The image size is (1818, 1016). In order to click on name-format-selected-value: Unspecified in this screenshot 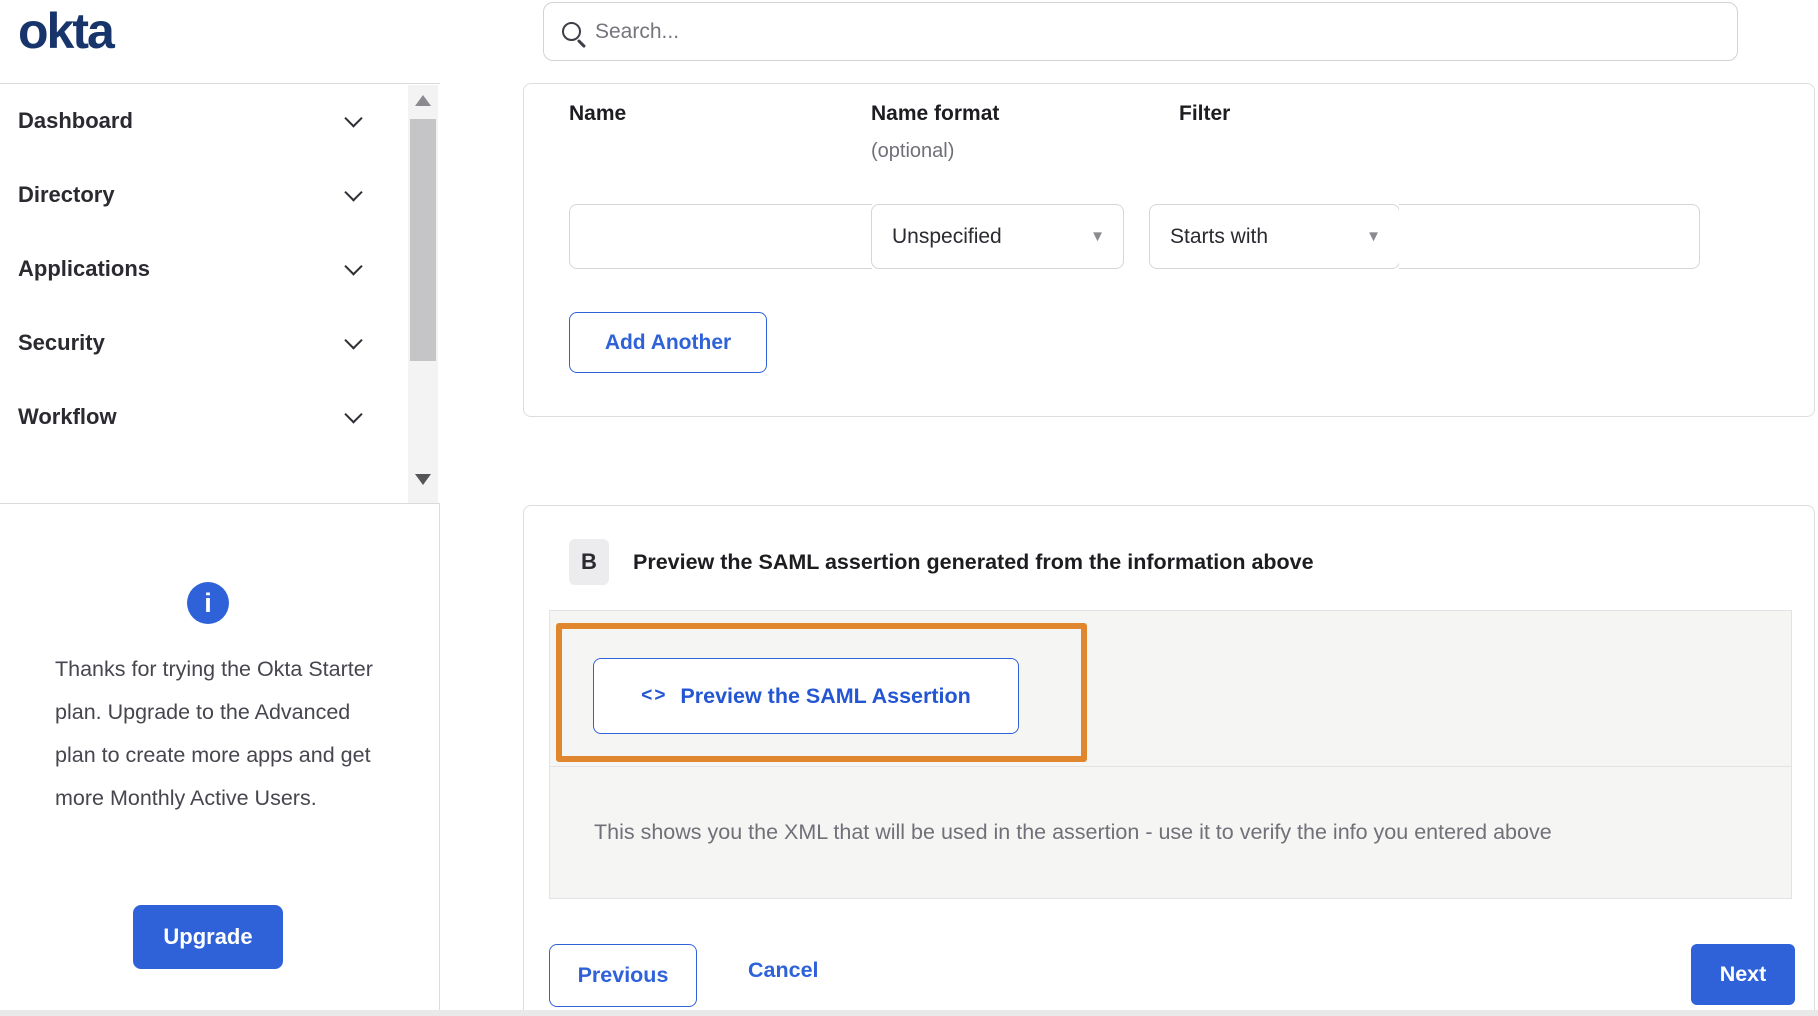, I will do `click(947, 236)`.